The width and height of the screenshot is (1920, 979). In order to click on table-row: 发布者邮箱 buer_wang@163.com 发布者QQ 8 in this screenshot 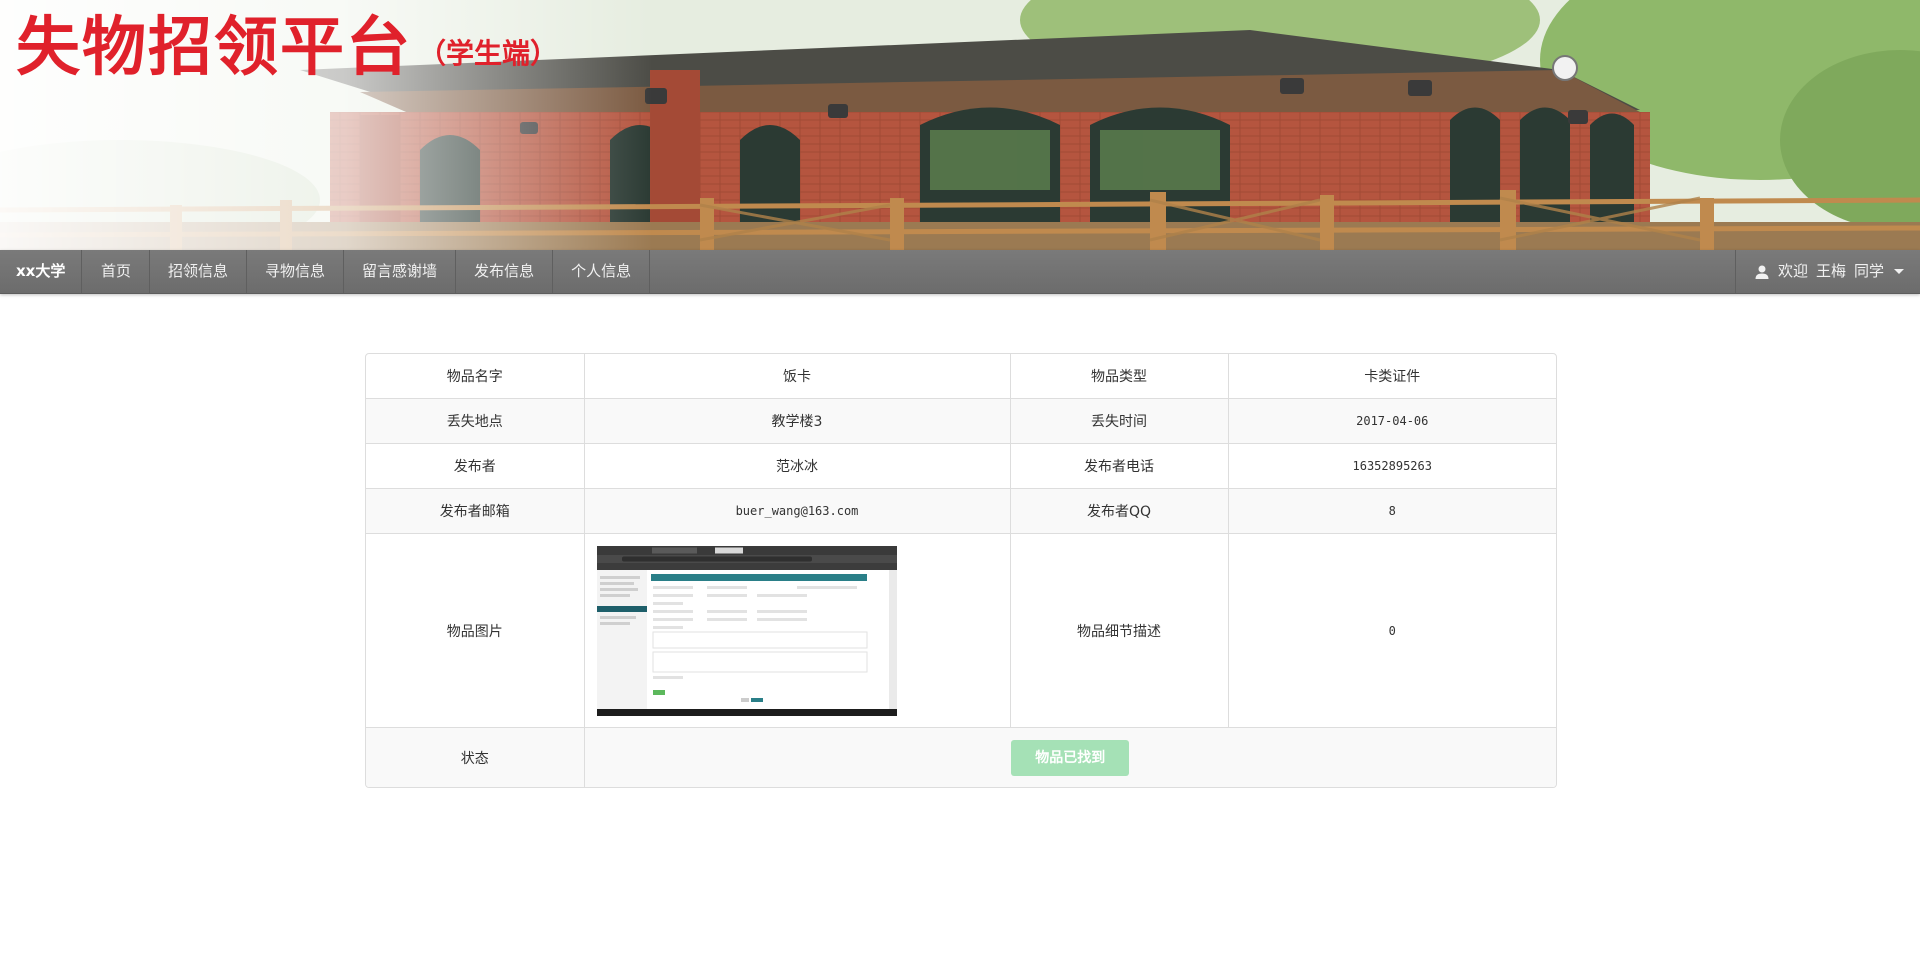, I will do `click(961, 511)`.